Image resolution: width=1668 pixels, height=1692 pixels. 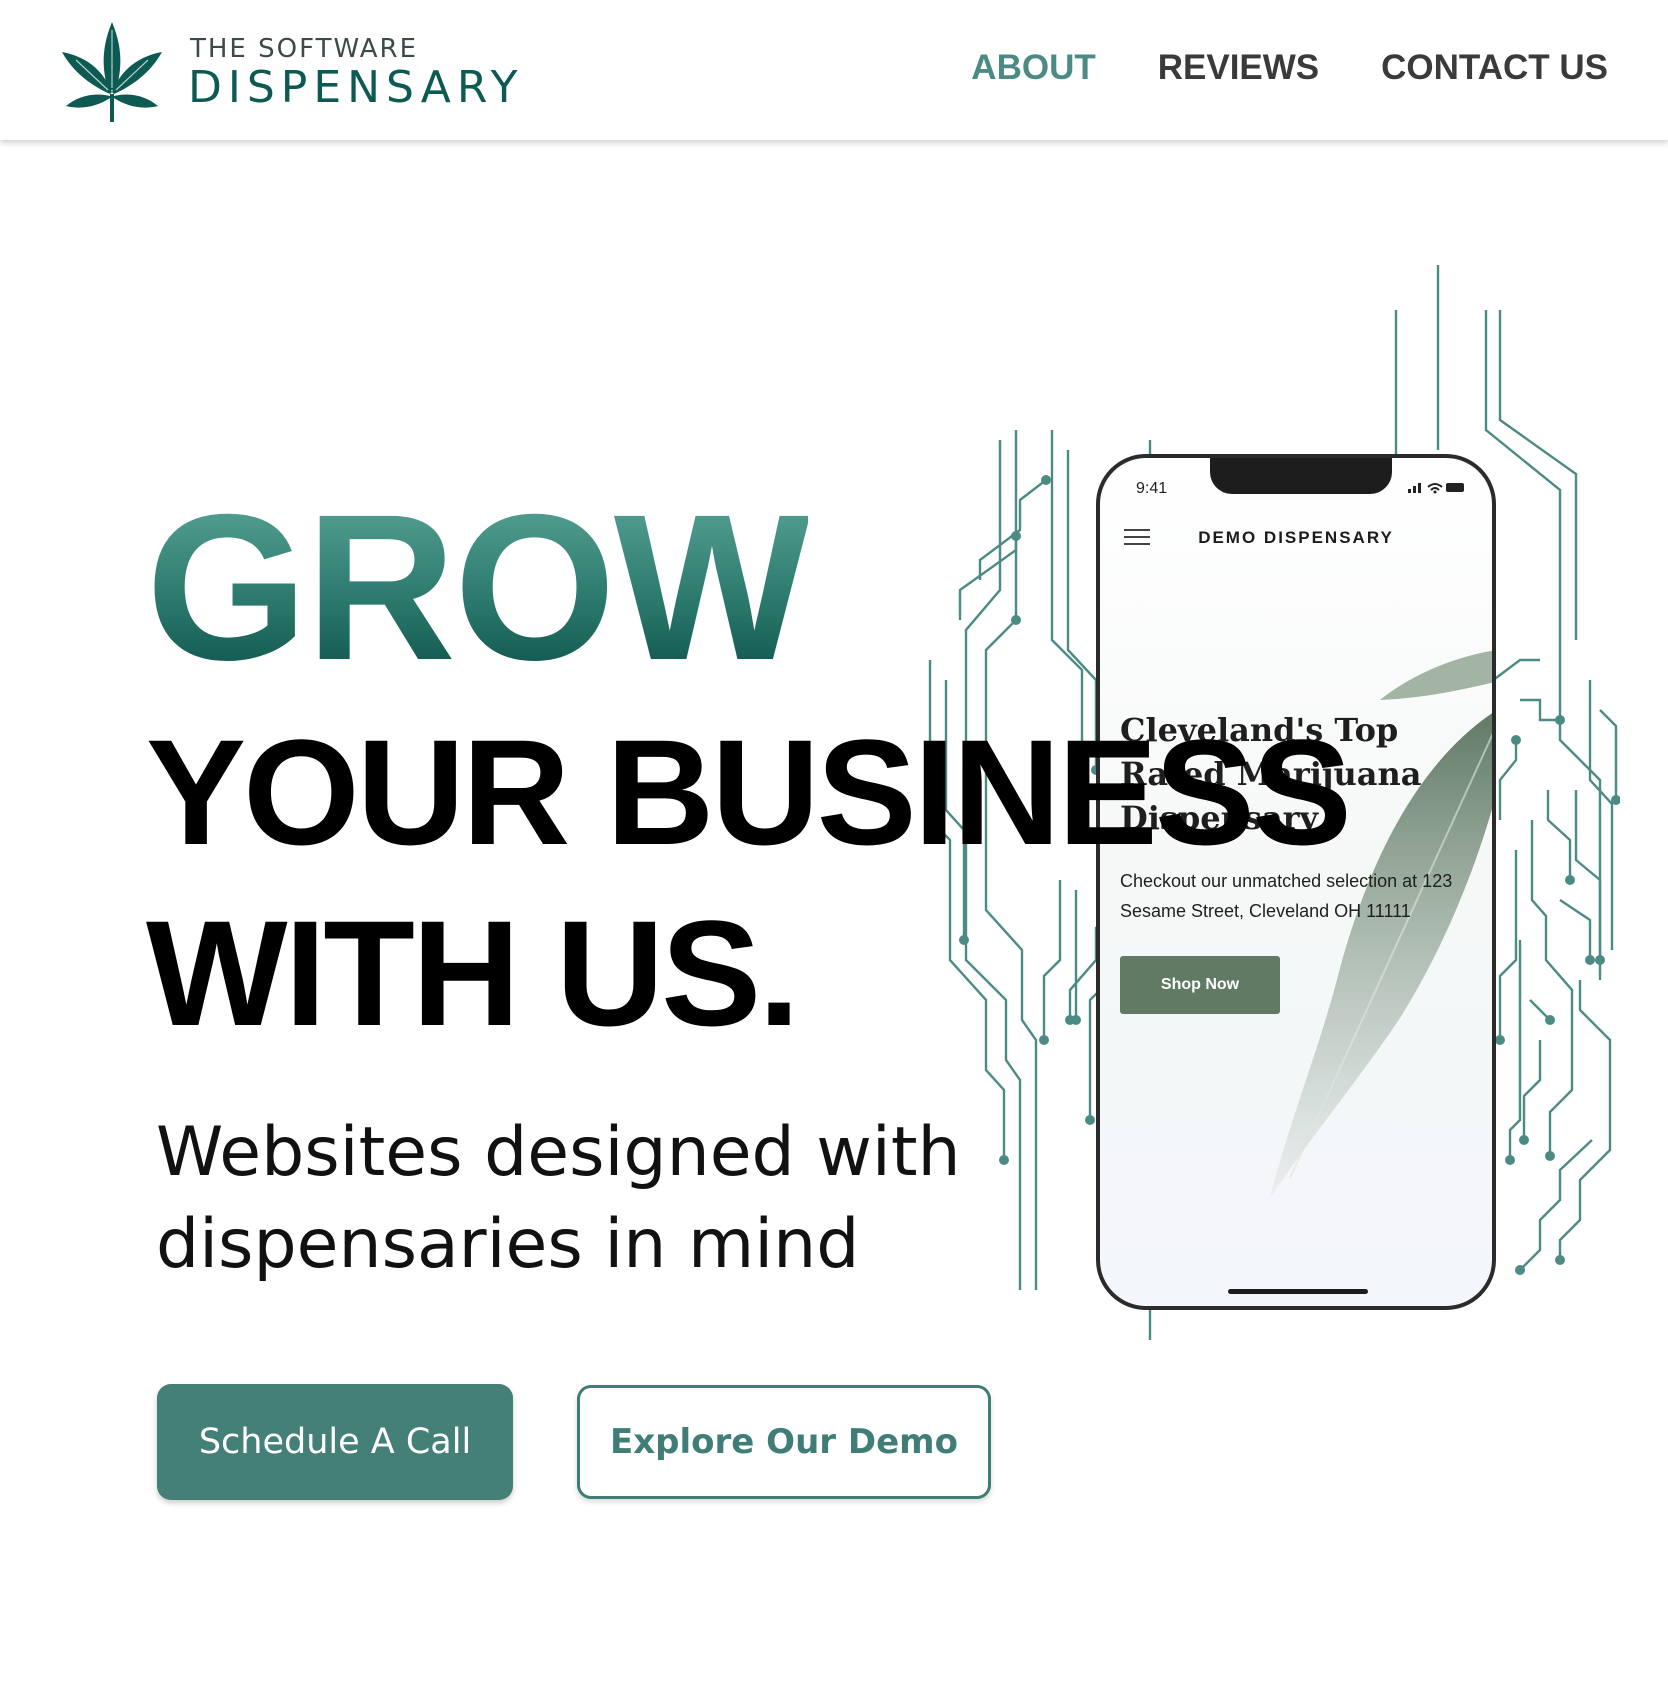 I want to click on hero-headline-line3: WITH US., so click(x=473, y=973).